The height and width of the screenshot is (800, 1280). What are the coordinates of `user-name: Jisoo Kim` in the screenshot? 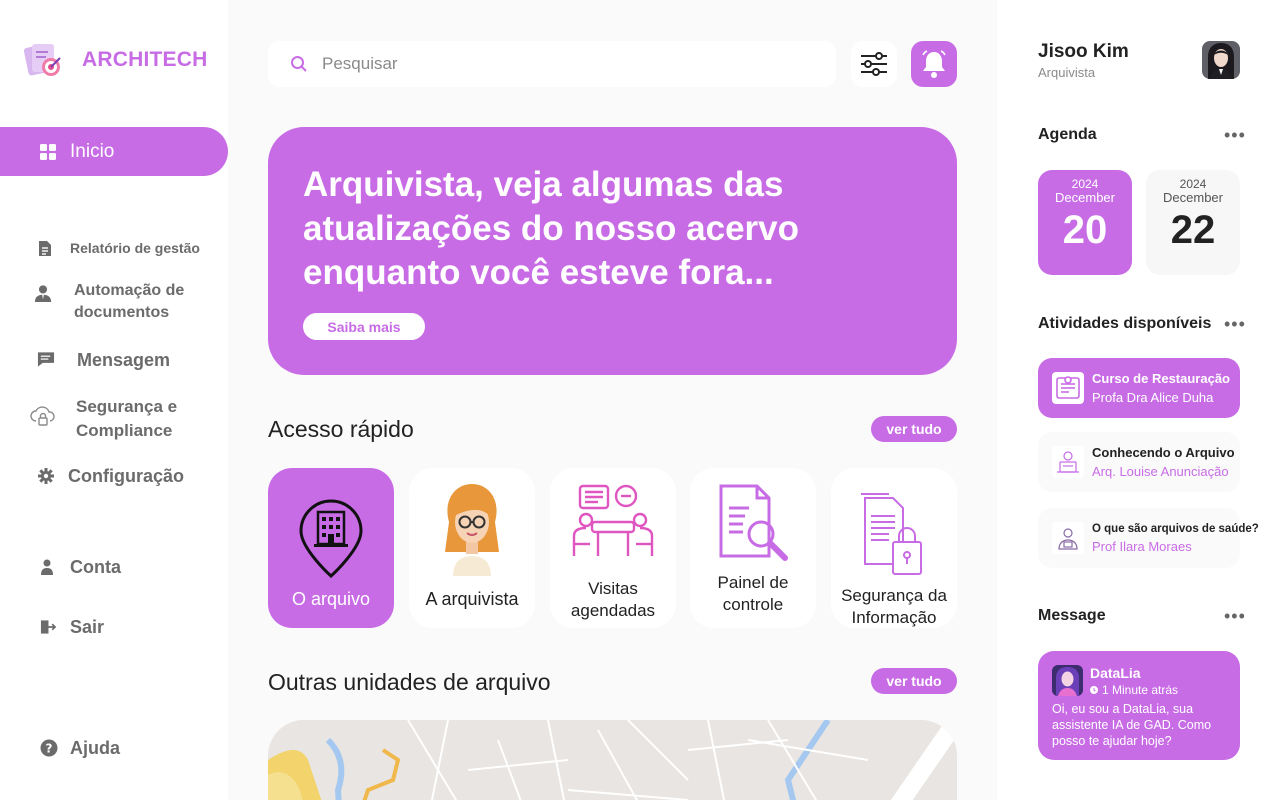 It's located at (1083, 51).